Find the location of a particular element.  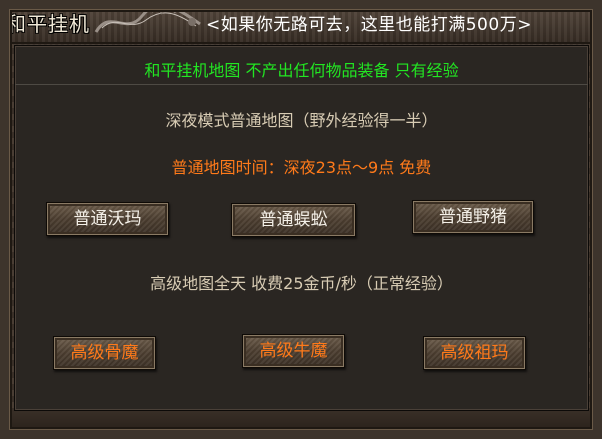

normal-woma-button: 普通沃玛 is located at coordinates (107, 219).